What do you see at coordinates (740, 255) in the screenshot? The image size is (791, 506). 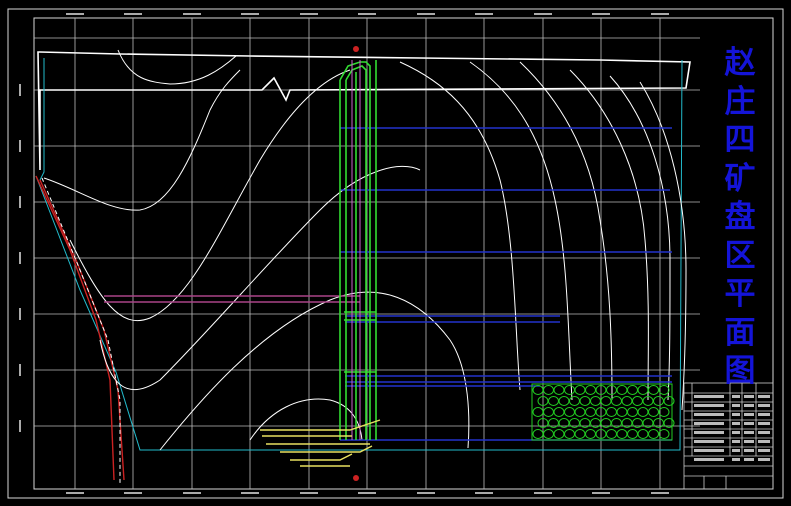 I see `title-char: 区` at bounding box center [740, 255].